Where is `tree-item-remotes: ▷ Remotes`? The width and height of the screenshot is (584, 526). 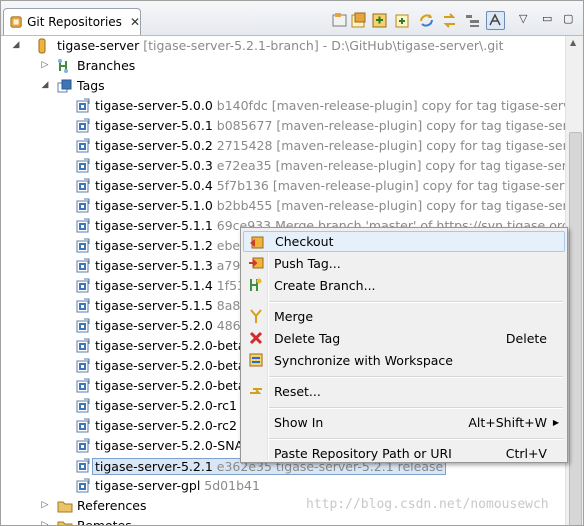
tree-item-remotes: ▷ Remotes is located at coordinates (283, 521).